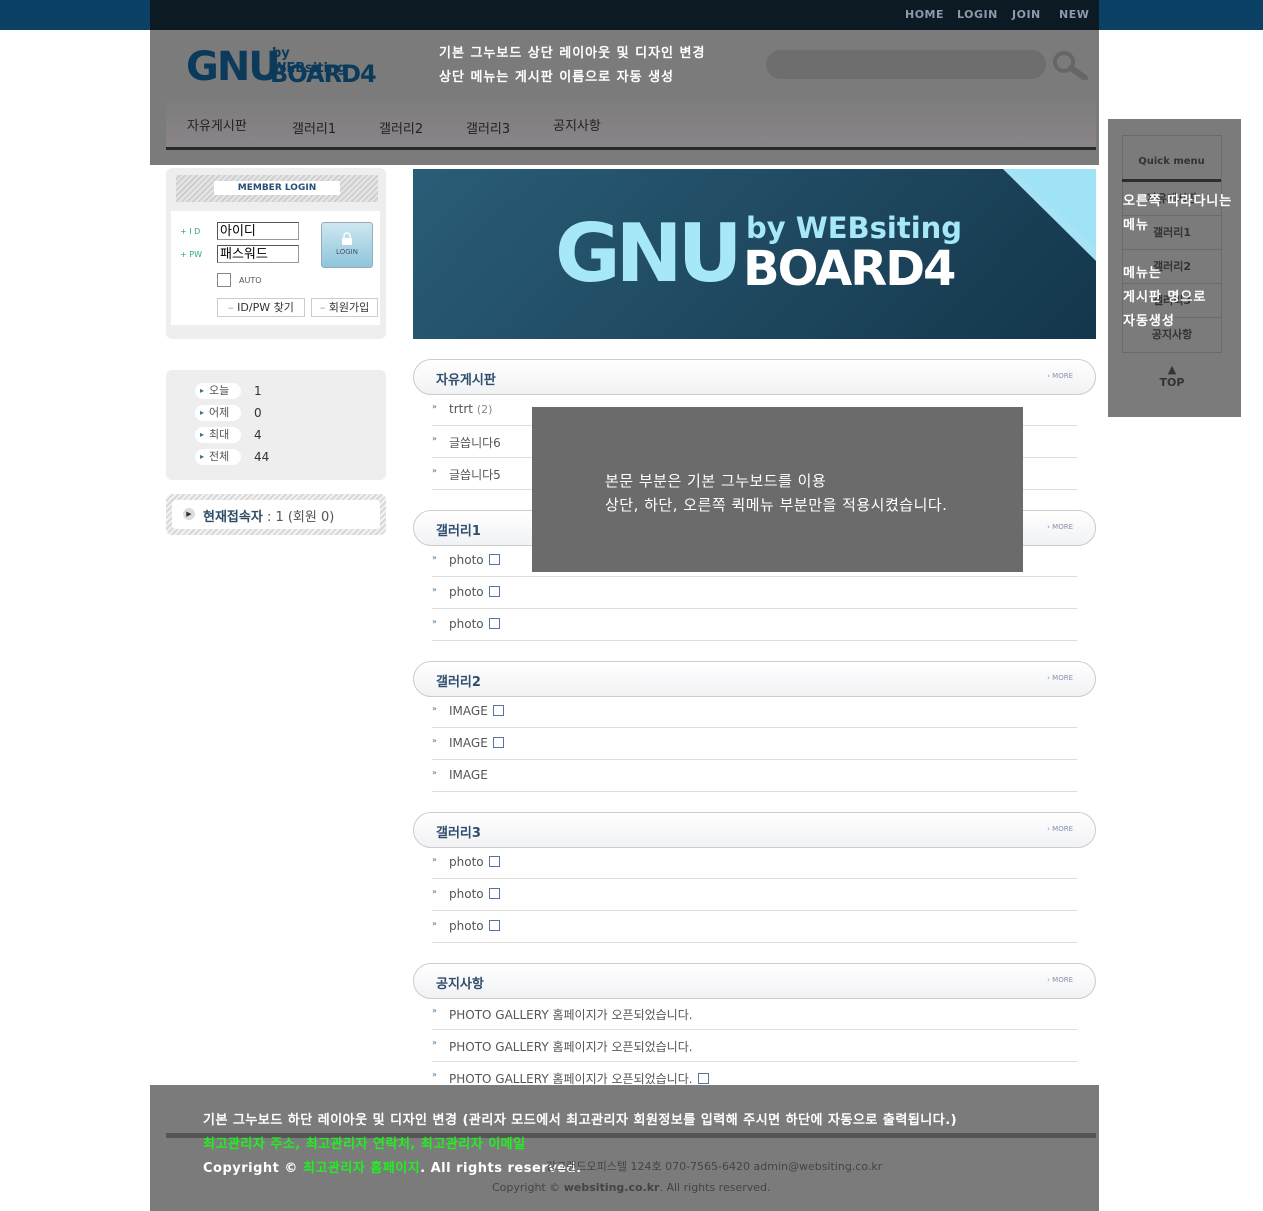 The height and width of the screenshot is (1211, 1263). What do you see at coordinates (233, 517) in the screenshot?
I see `current-users-label: 현재접속자` at bounding box center [233, 517].